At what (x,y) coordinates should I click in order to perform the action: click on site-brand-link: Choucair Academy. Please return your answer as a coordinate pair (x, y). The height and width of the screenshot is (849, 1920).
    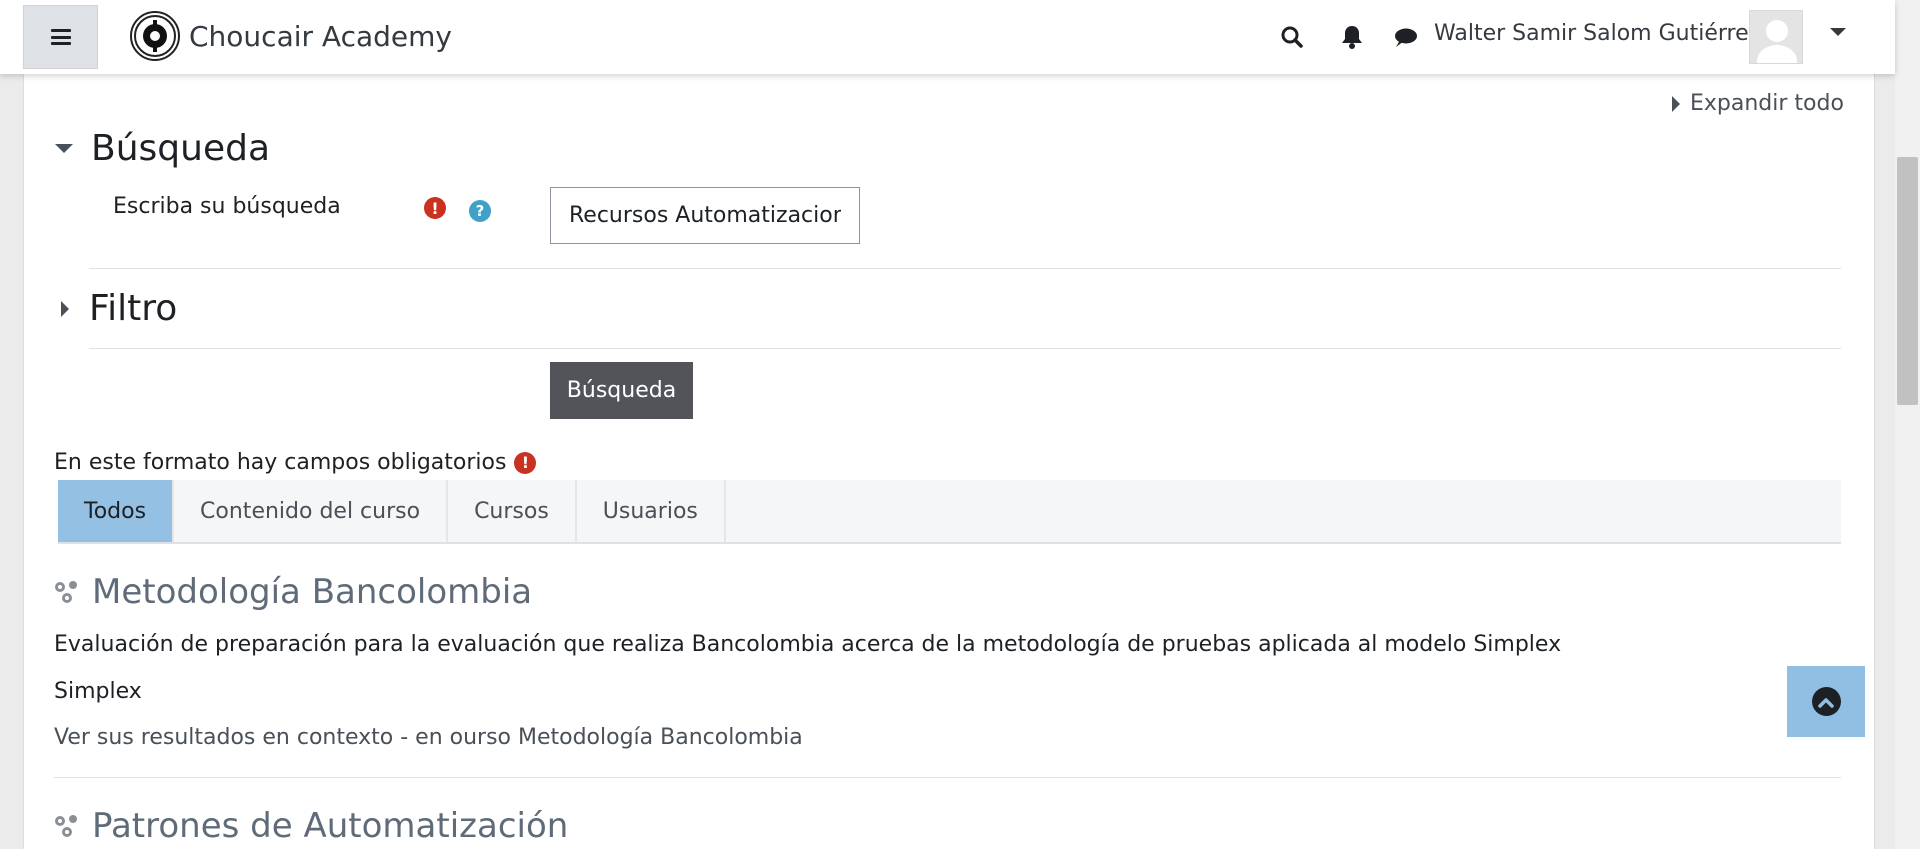
    Looking at the image, I should click on (291, 36).